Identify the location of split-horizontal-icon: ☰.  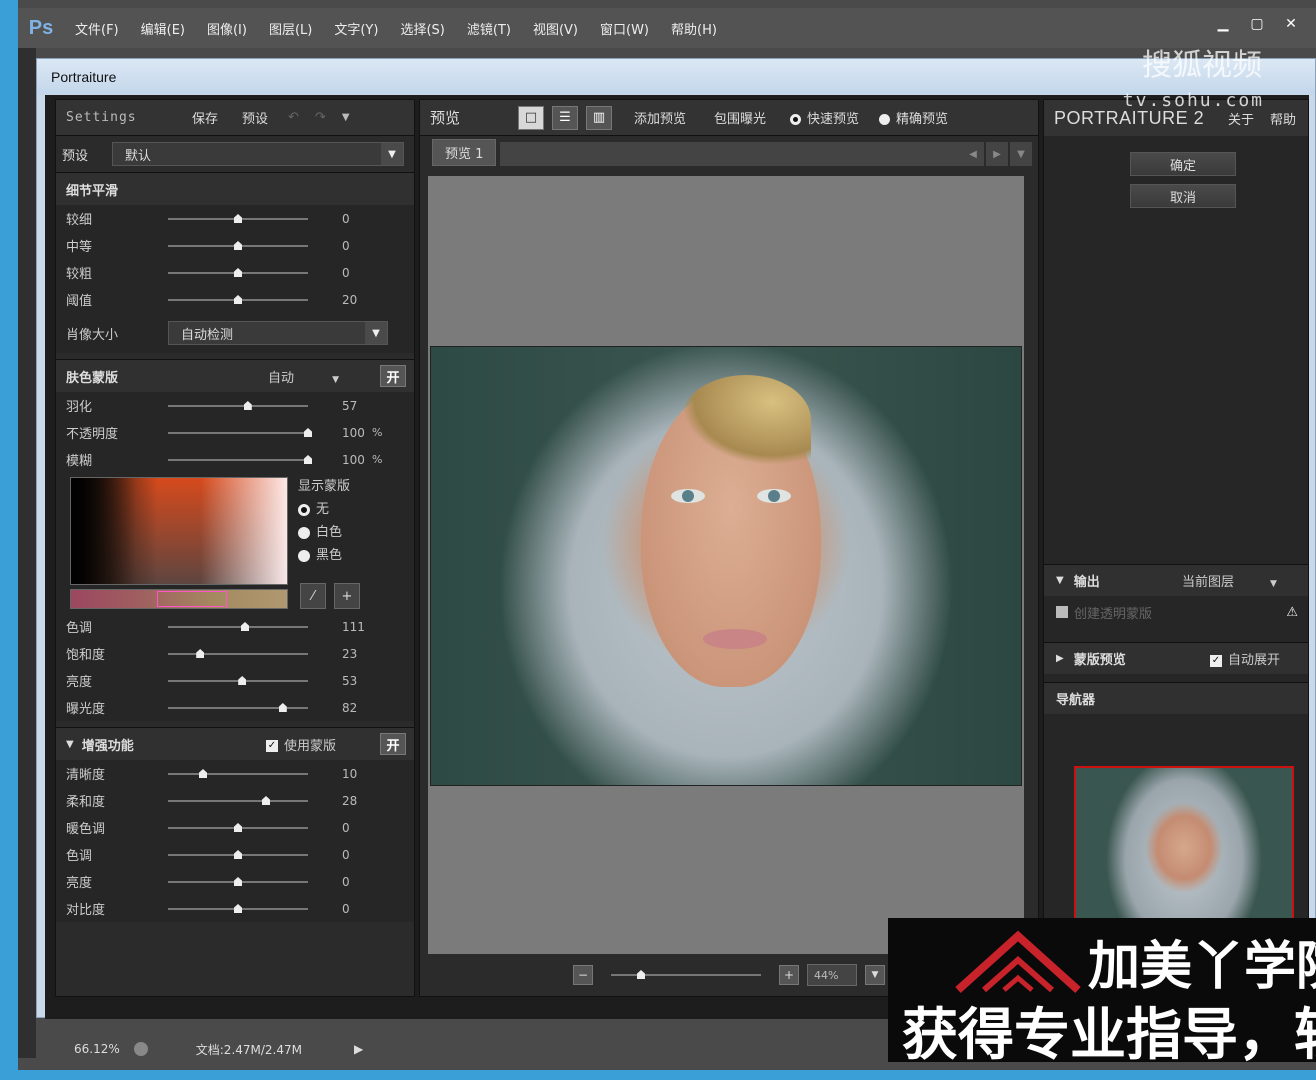
(565, 117).